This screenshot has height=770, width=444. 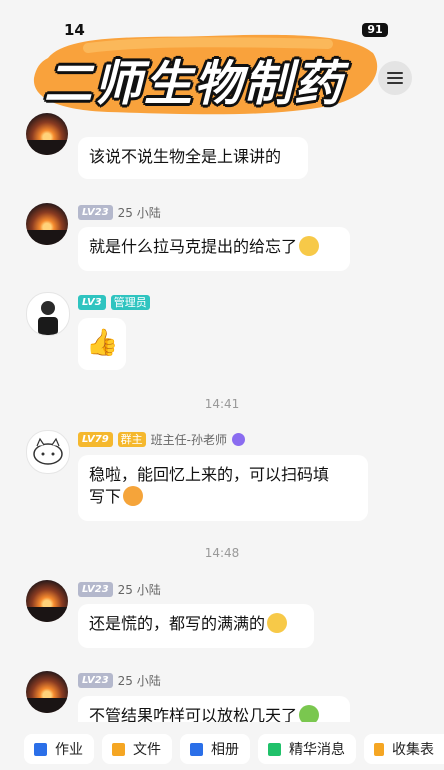 I want to click on homework-icon, so click(x=40, y=749).